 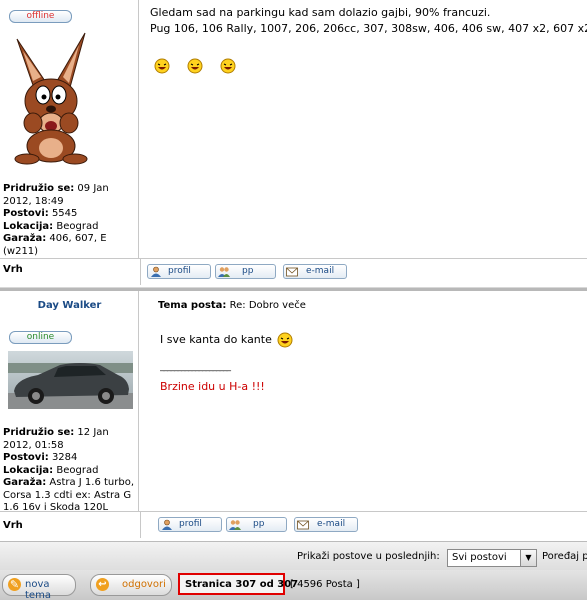 What do you see at coordinates (238, 584) in the screenshot?
I see `page-indicator: Stranica 307 od 307` at bounding box center [238, 584].